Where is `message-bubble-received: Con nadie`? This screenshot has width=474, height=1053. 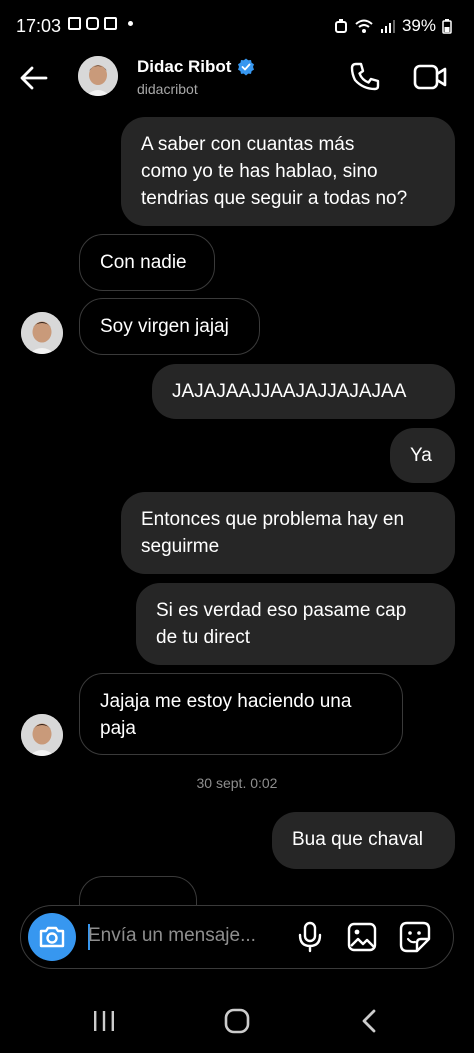 message-bubble-received: Con nadie is located at coordinates (147, 262).